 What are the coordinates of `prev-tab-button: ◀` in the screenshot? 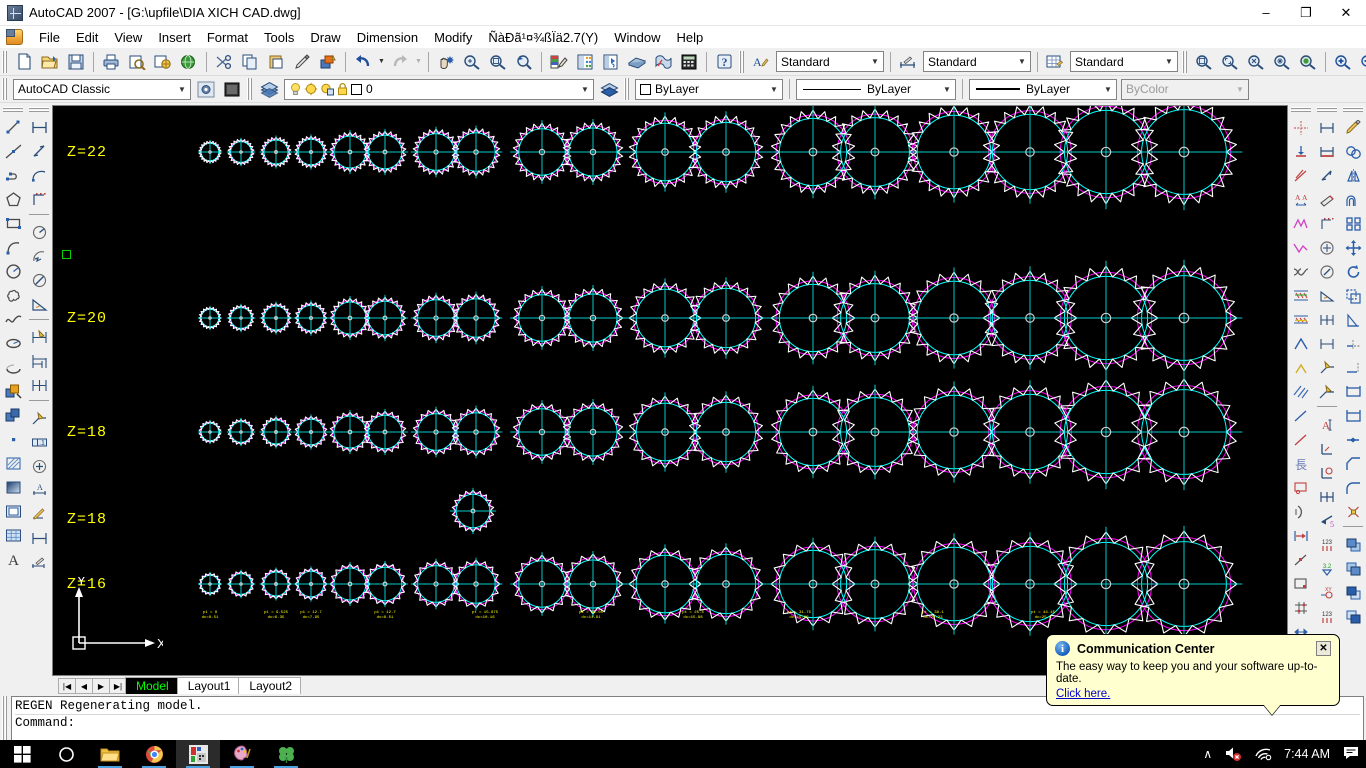 It's located at (84, 686).